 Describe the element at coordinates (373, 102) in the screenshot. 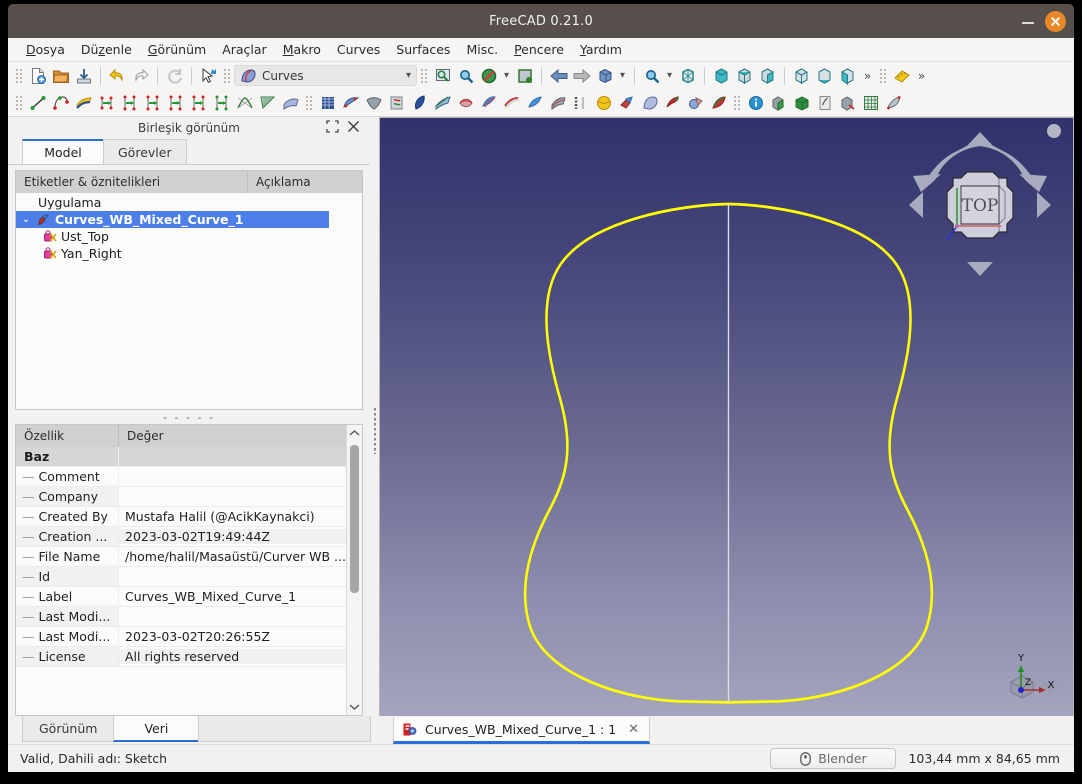

I see `flatten-face-icon` at that location.